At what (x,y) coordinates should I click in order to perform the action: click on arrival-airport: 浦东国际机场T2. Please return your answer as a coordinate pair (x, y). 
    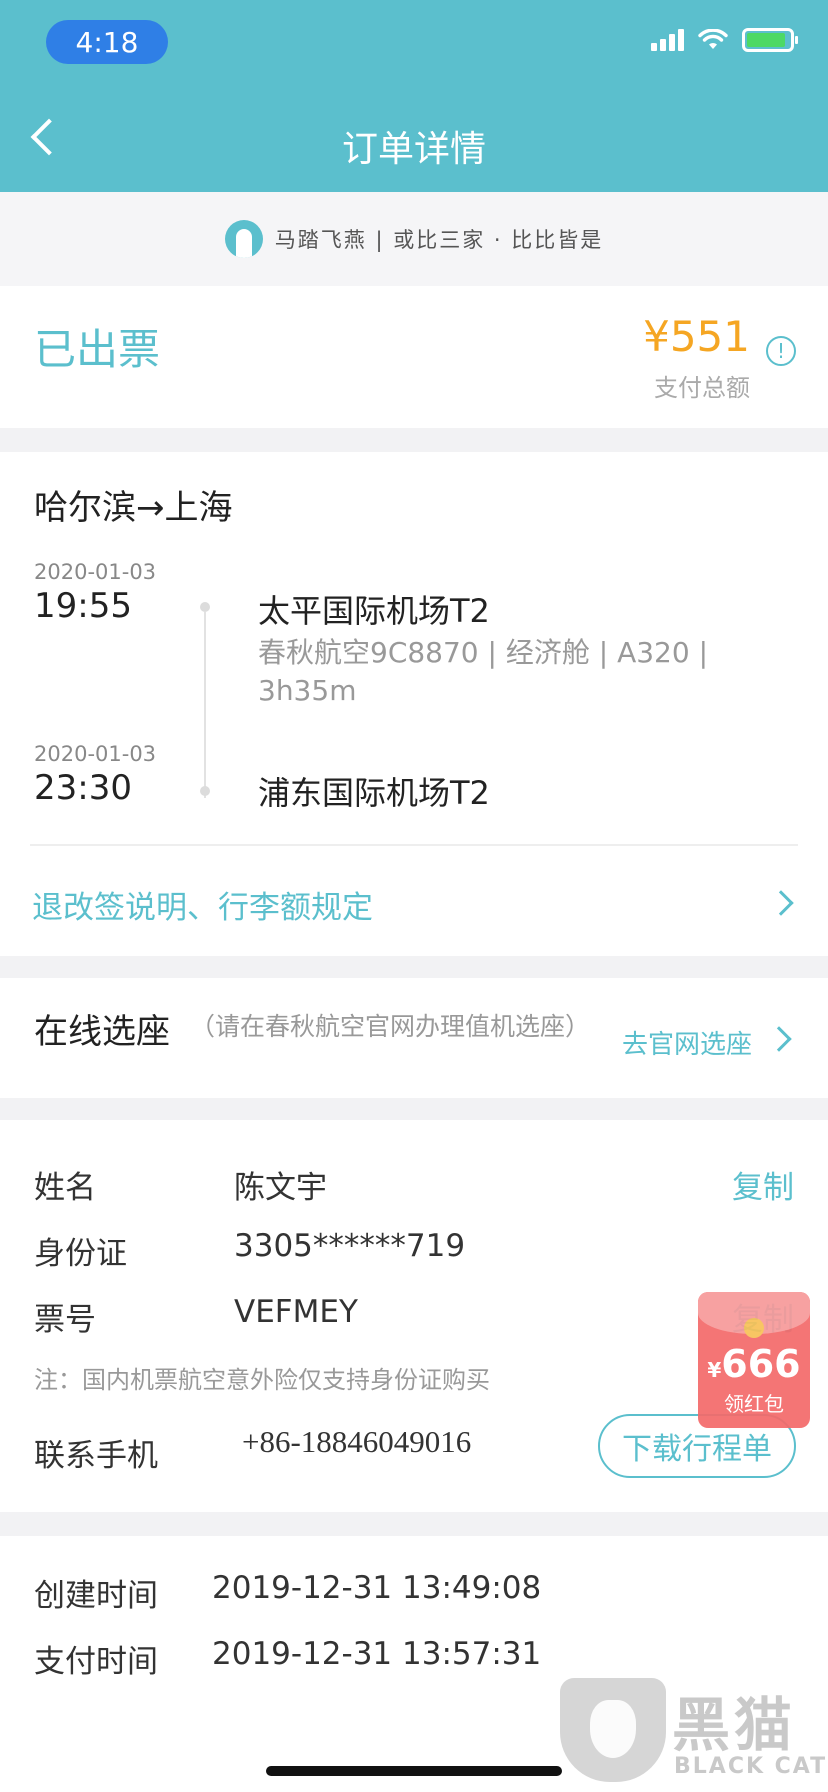
    Looking at the image, I should click on (374, 793).